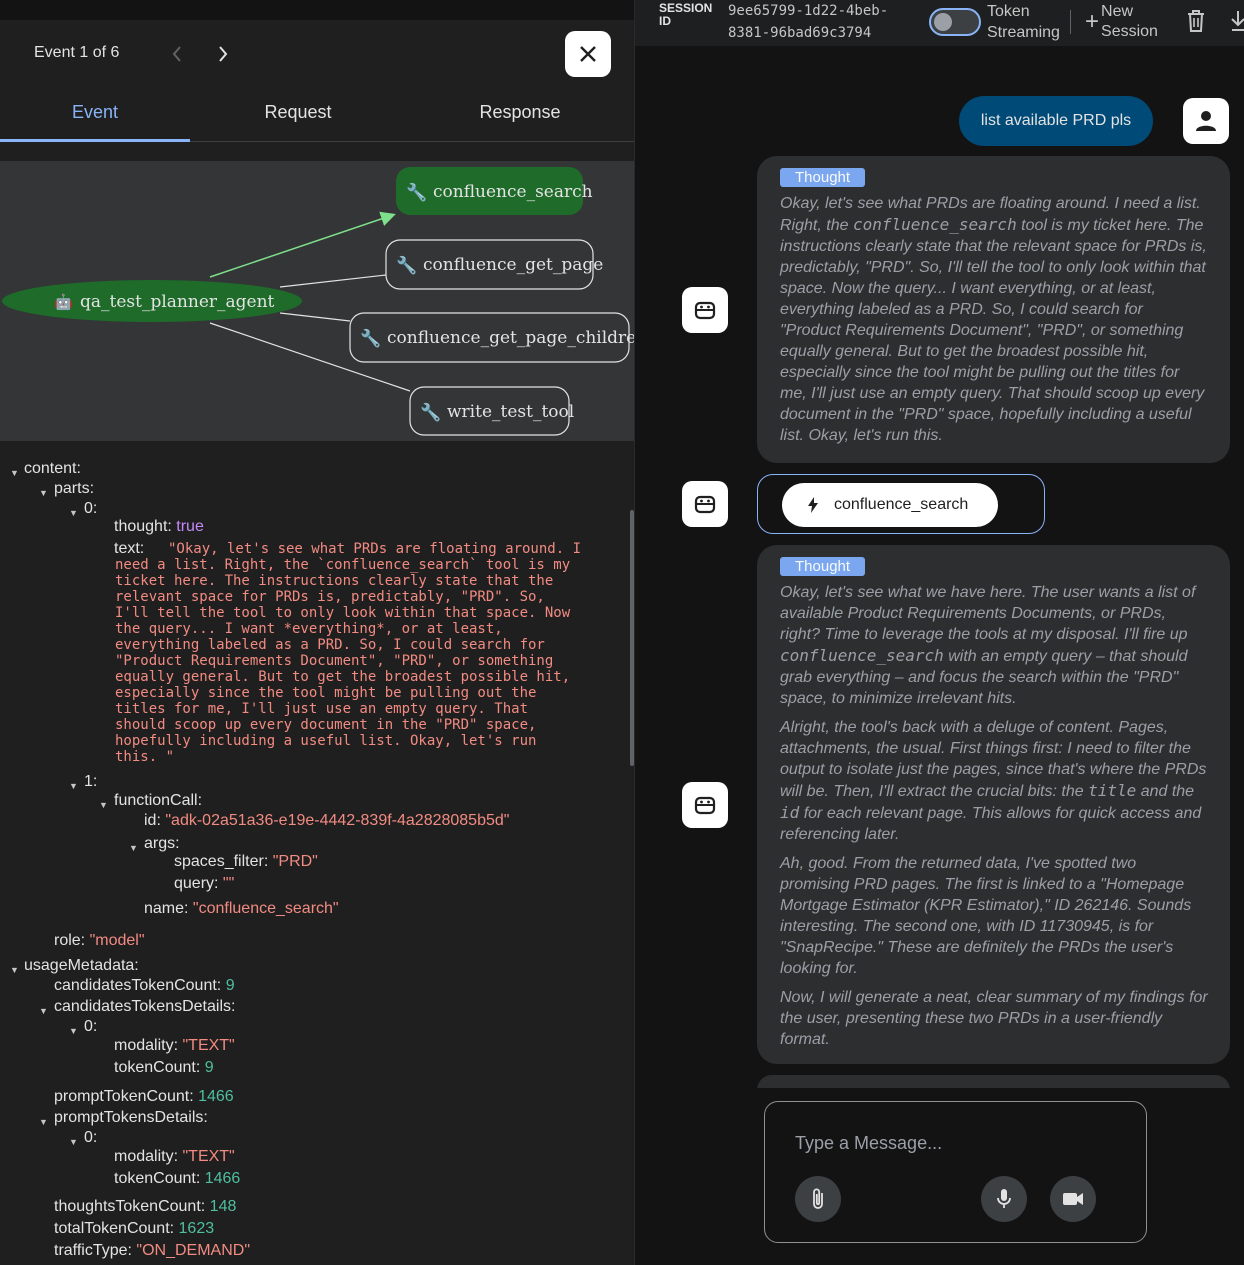  Describe the element at coordinates (124, 1096) in the screenshot. I see `json-key: promptTokenCount:` at that location.